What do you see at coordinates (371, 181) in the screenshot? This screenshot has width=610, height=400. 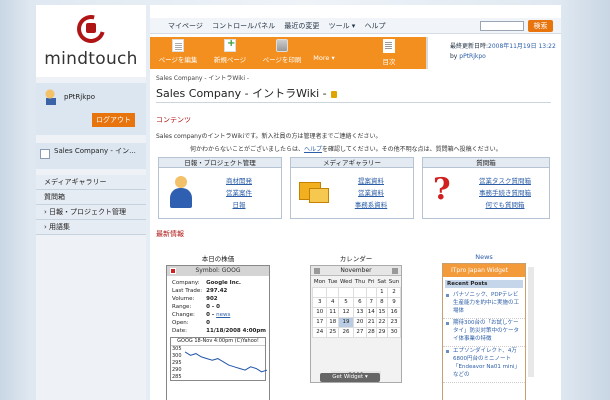 I see `link-proposals: 提案資料` at bounding box center [371, 181].